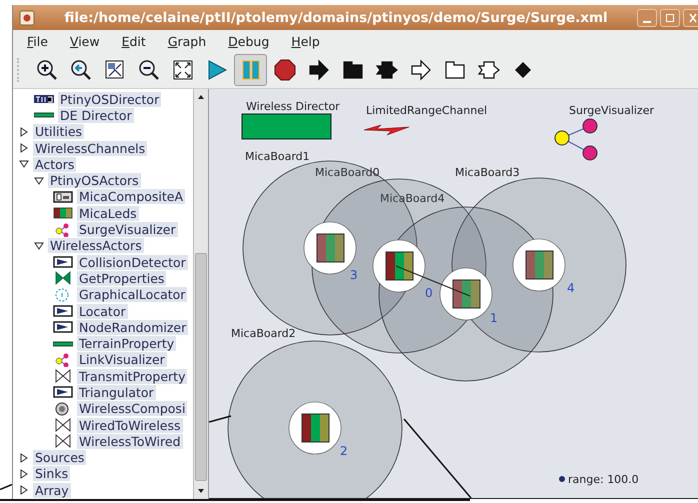 The image size is (698, 503). What do you see at coordinates (121, 278) in the screenshot?
I see `library-item: GetProperties` at bounding box center [121, 278].